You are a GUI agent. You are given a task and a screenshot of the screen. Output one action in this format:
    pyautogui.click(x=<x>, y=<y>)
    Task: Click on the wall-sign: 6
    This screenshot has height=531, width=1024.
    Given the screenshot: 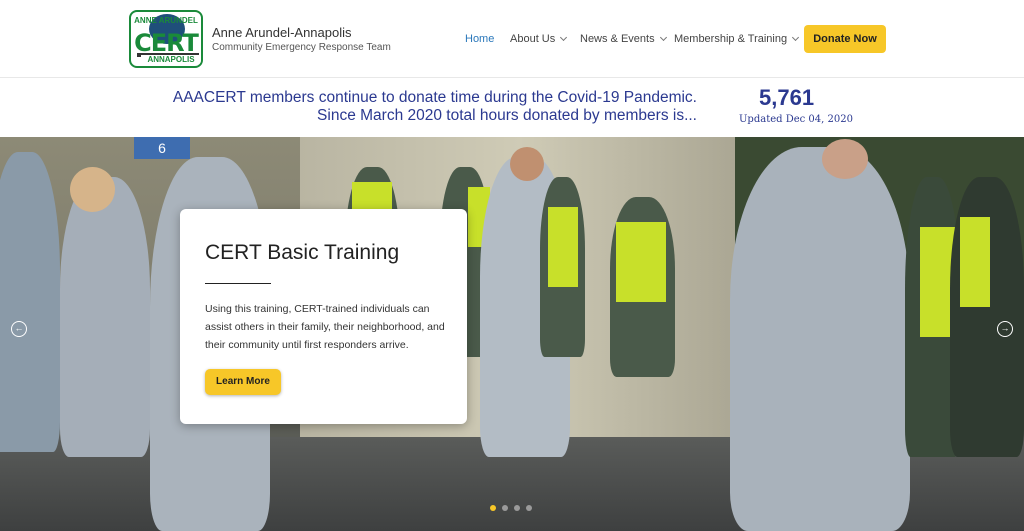 What is the action you would take?
    pyautogui.click(x=162, y=148)
    